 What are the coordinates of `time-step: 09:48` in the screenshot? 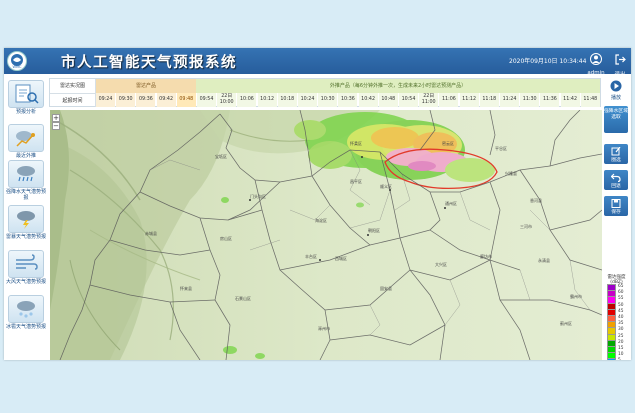 It's located at (186, 100).